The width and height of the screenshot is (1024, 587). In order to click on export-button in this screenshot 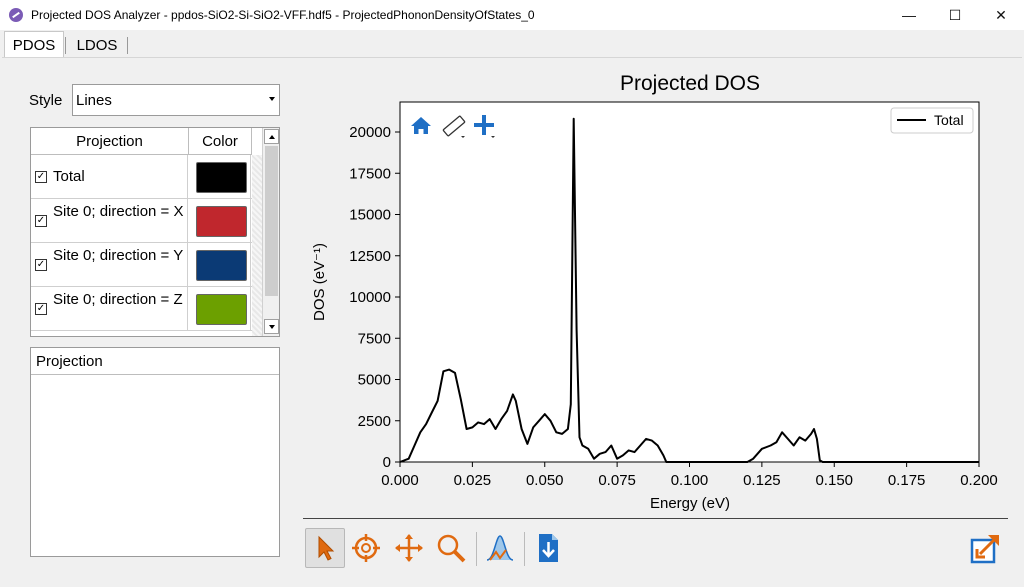, I will do `click(548, 548)`.